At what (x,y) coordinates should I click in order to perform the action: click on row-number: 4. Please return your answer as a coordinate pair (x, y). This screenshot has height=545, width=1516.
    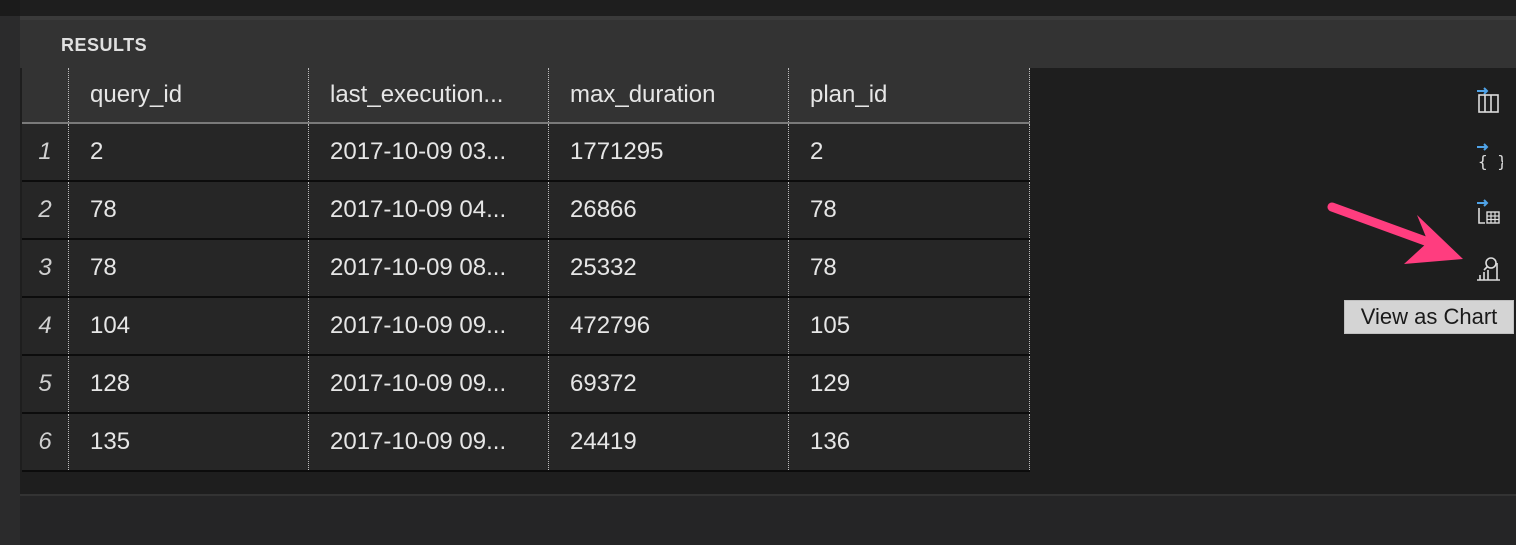
    Looking at the image, I should click on (45, 326).